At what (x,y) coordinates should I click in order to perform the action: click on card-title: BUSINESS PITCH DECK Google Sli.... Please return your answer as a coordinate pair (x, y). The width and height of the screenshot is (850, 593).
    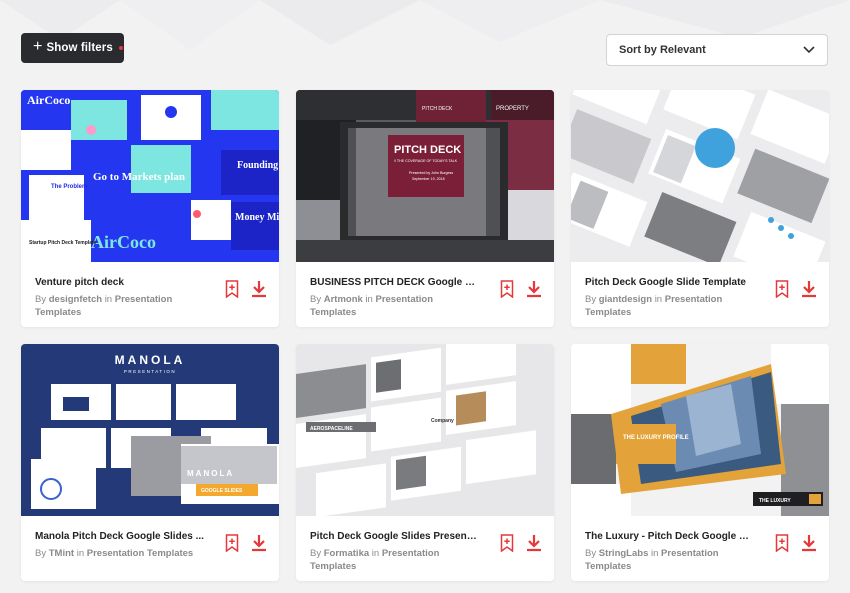
    Looking at the image, I should click on (395, 282).